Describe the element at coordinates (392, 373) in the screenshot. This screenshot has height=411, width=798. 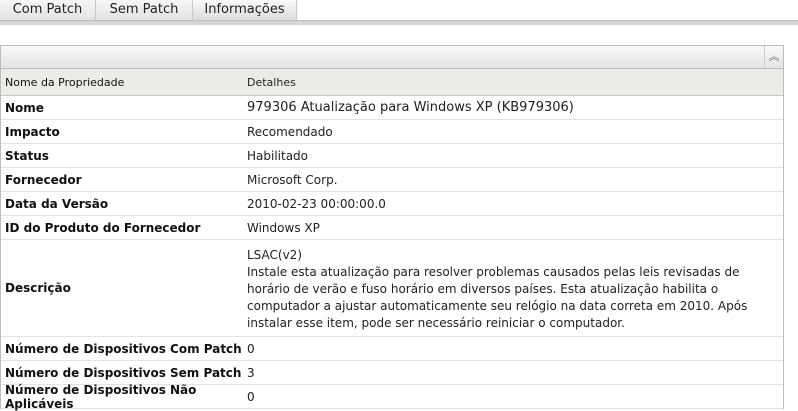
I see `table-row: Número de Dispositivos Sem Patch 3` at that location.